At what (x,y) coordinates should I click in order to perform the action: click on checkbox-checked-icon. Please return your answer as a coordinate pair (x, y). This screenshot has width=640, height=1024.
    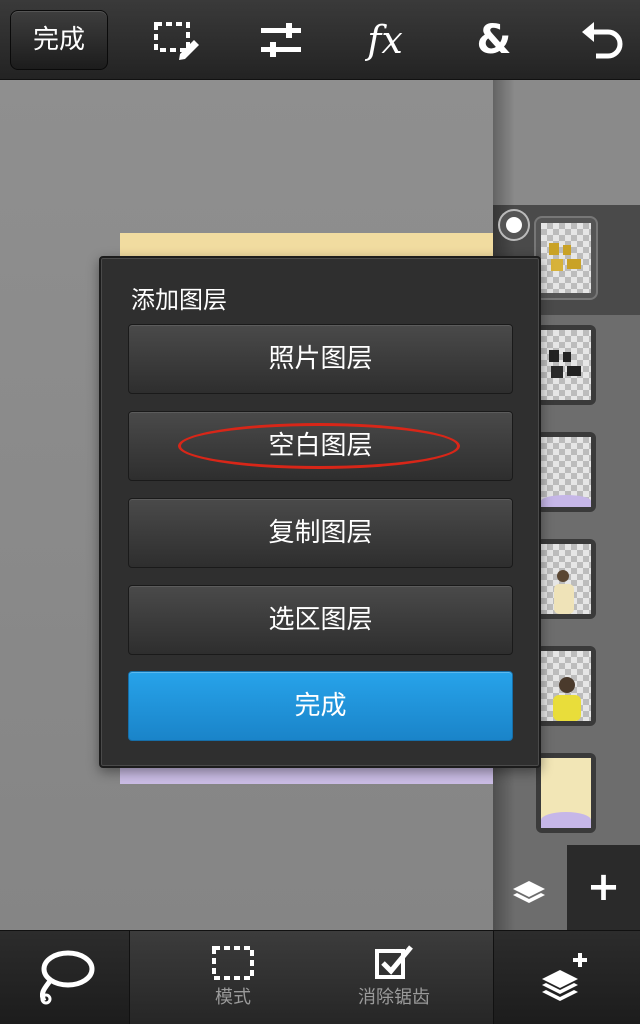
    Looking at the image, I should click on (394, 962).